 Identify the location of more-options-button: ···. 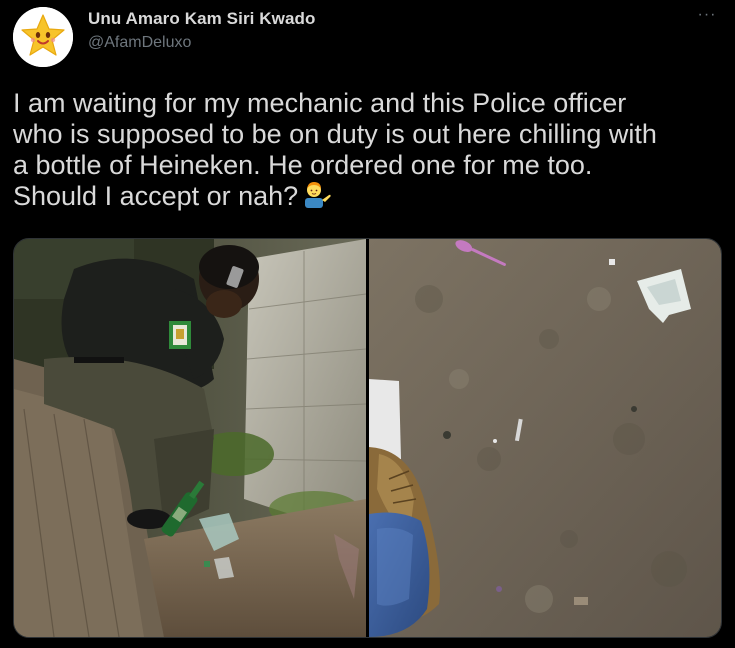
(707, 17).